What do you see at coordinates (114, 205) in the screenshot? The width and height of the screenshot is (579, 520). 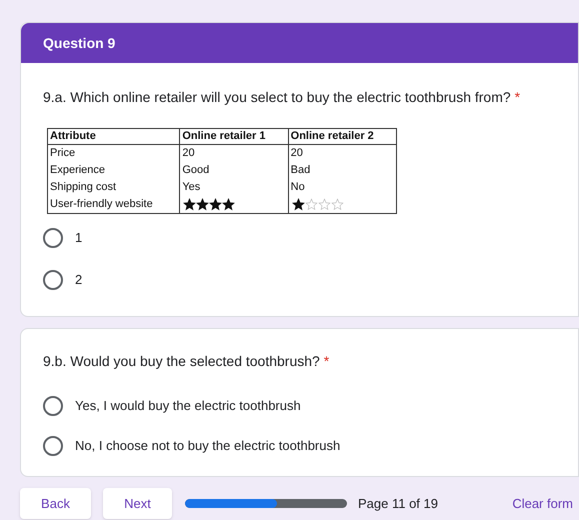 I see `table-cell: User-friendly website` at bounding box center [114, 205].